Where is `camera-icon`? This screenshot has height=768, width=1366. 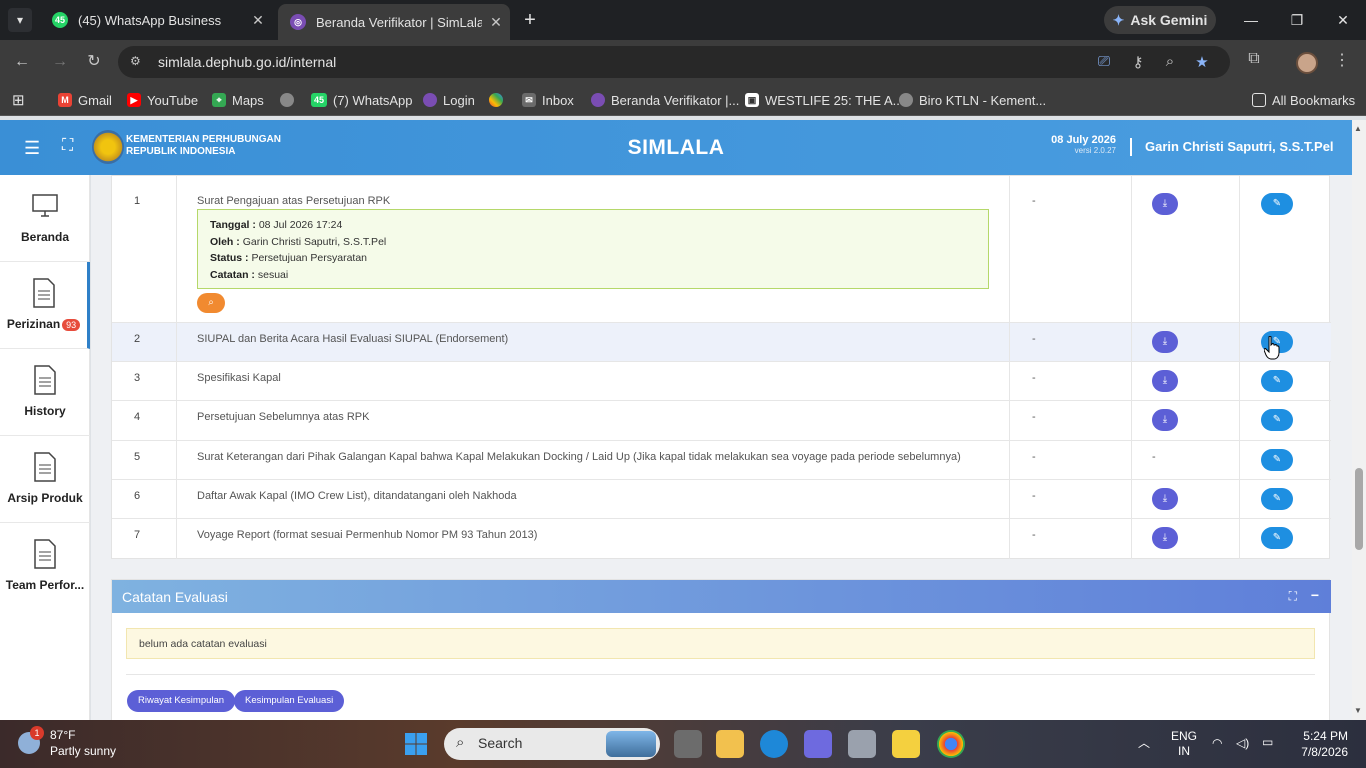
camera-icon is located at coordinates (862, 744).